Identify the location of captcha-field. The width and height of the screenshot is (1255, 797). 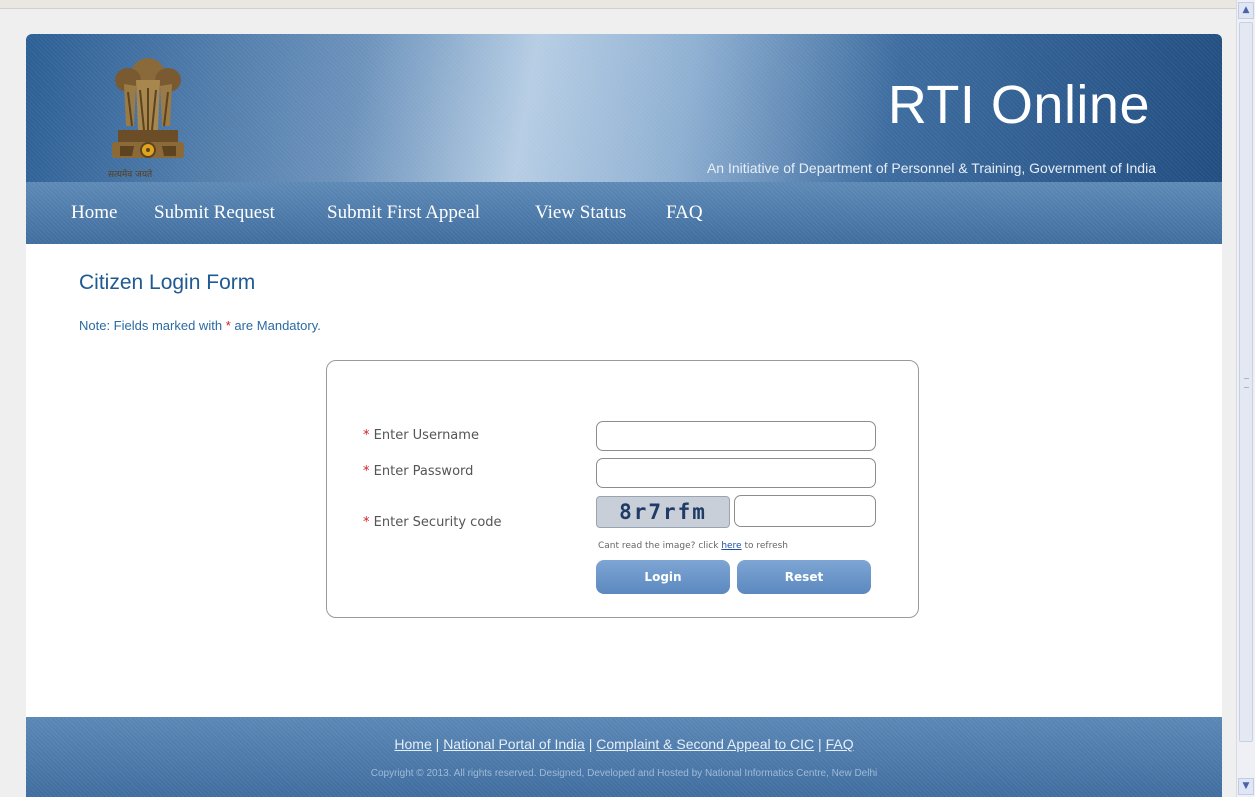
(805, 511).